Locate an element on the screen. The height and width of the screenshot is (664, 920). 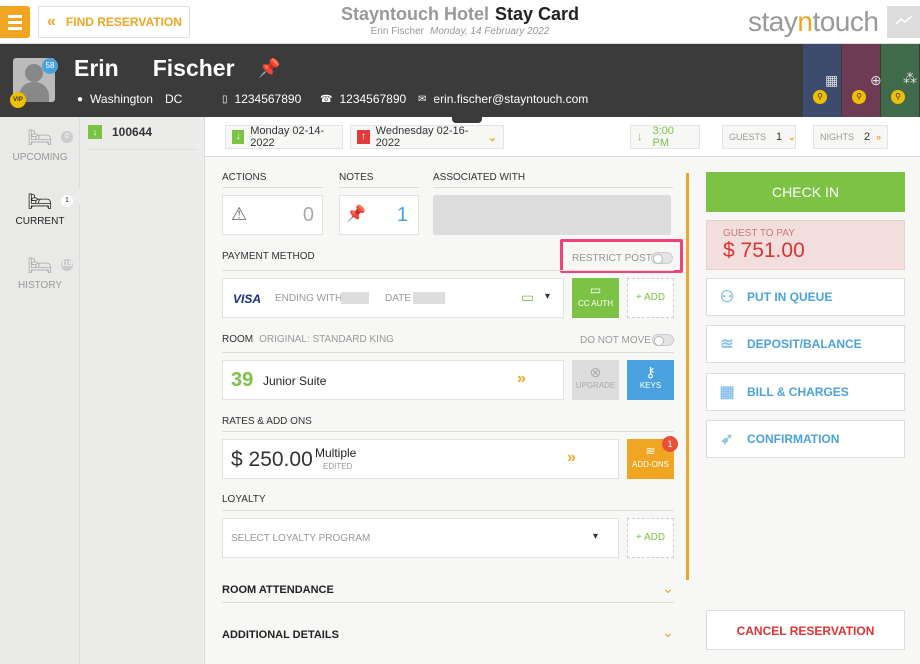
guest-location: ● Washington DC is located at coordinates (129, 99).